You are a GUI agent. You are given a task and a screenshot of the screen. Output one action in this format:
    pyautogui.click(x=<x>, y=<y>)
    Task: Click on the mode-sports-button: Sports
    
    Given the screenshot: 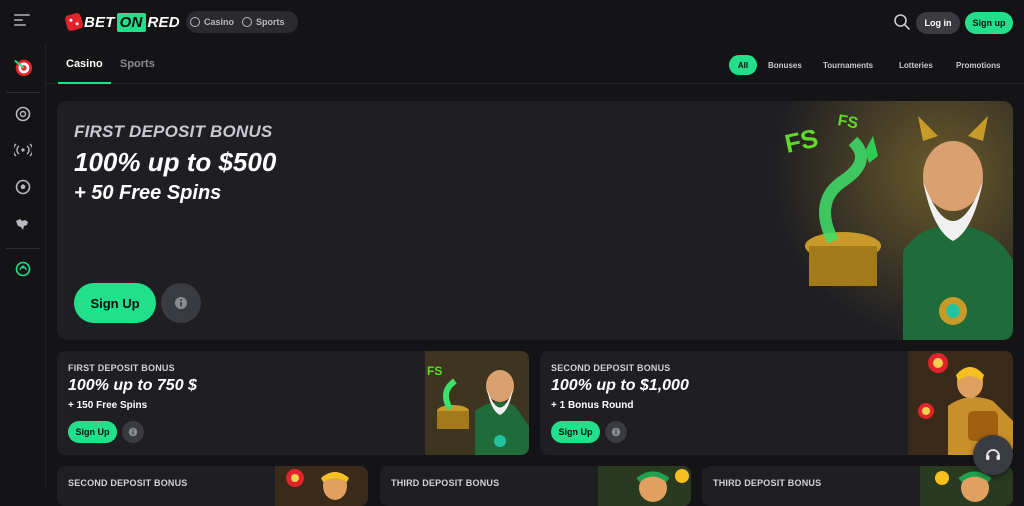 What is the action you would take?
    pyautogui.click(x=263, y=22)
    